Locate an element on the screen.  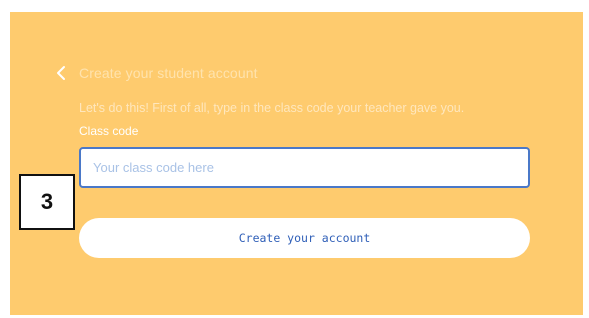
step-number-badge: 3 is located at coordinates (47, 202).